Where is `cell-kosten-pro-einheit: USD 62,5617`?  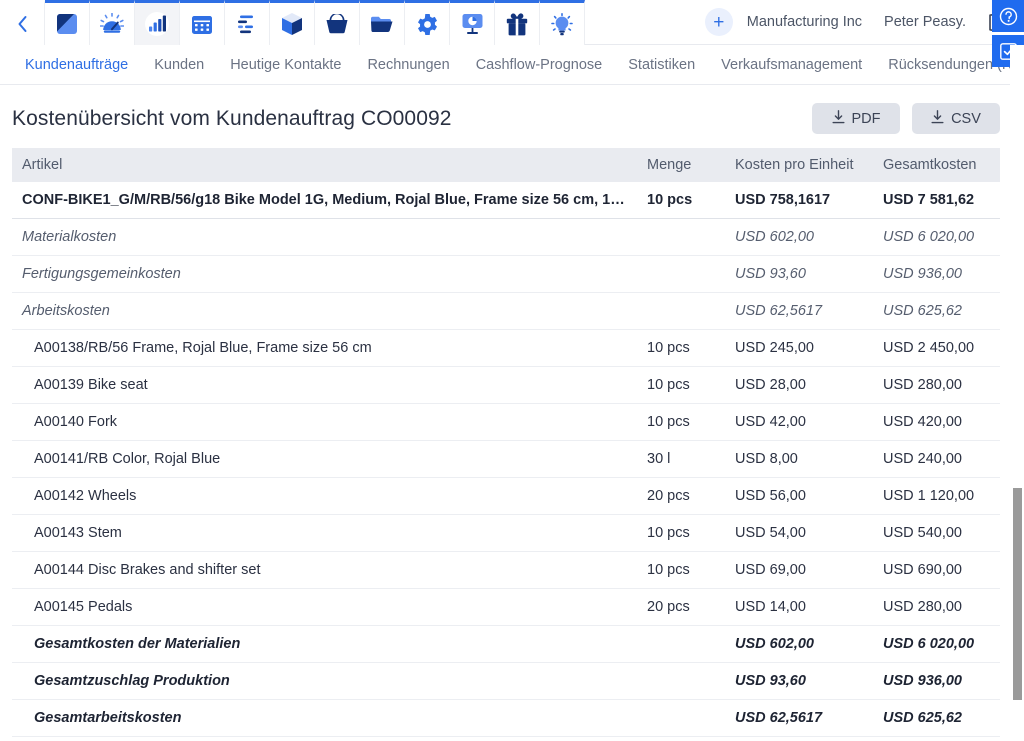
cell-kosten-pro-einheit: USD 62,5617 is located at coordinates (801, 718).